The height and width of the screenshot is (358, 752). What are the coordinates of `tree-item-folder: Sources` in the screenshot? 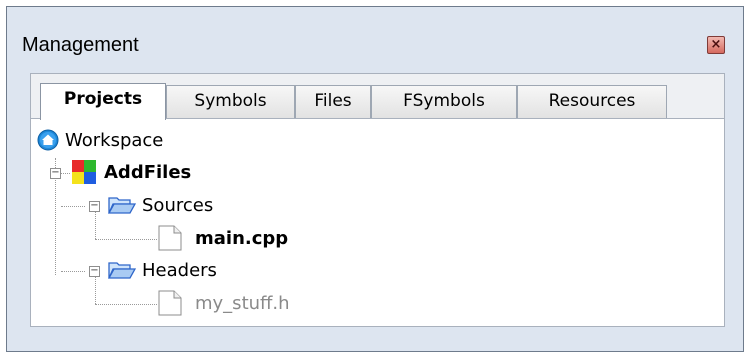 It's located at (177, 205).